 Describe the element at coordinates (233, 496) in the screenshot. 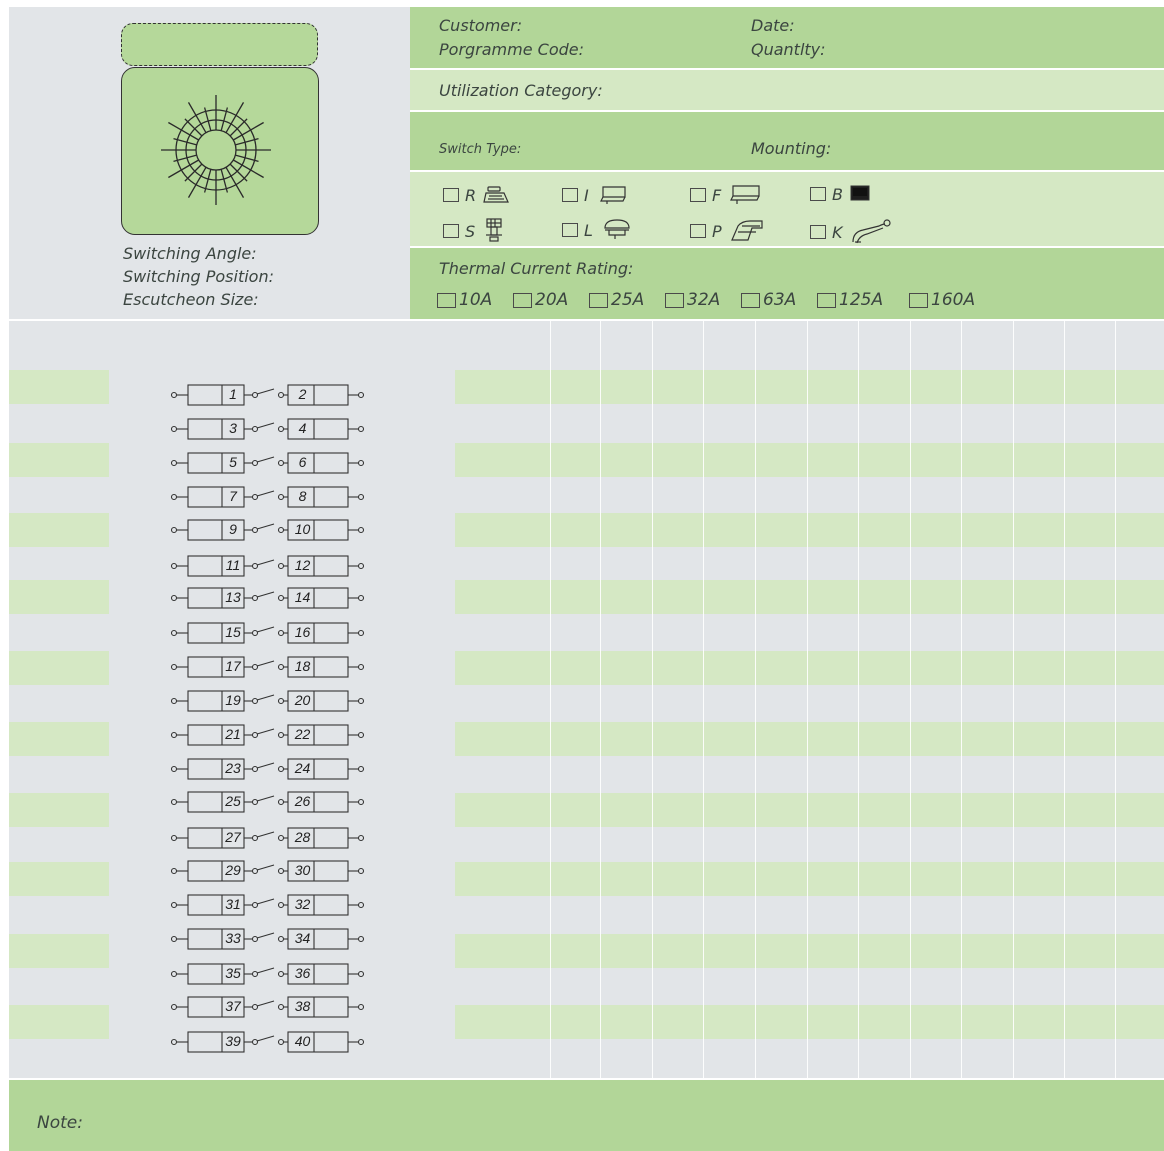

I see `terminal-number-left: 7` at that location.